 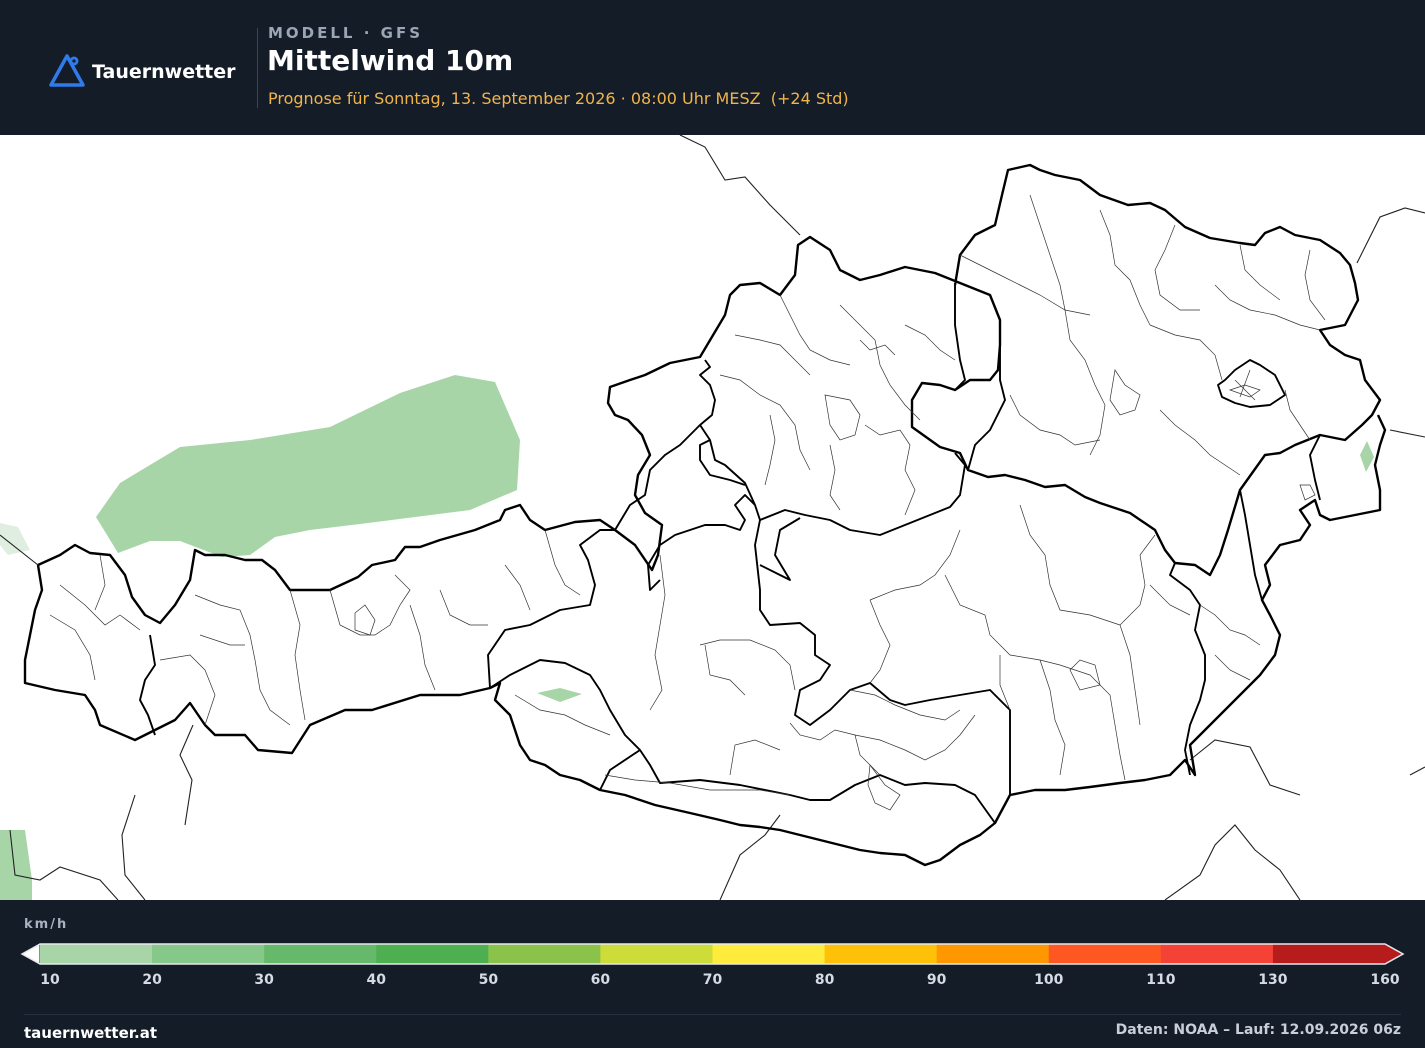 What do you see at coordinates (1258, 1030) in the screenshot?
I see `data-source: Daten: NOAA – Lauf: 12.09.2026 06z` at bounding box center [1258, 1030].